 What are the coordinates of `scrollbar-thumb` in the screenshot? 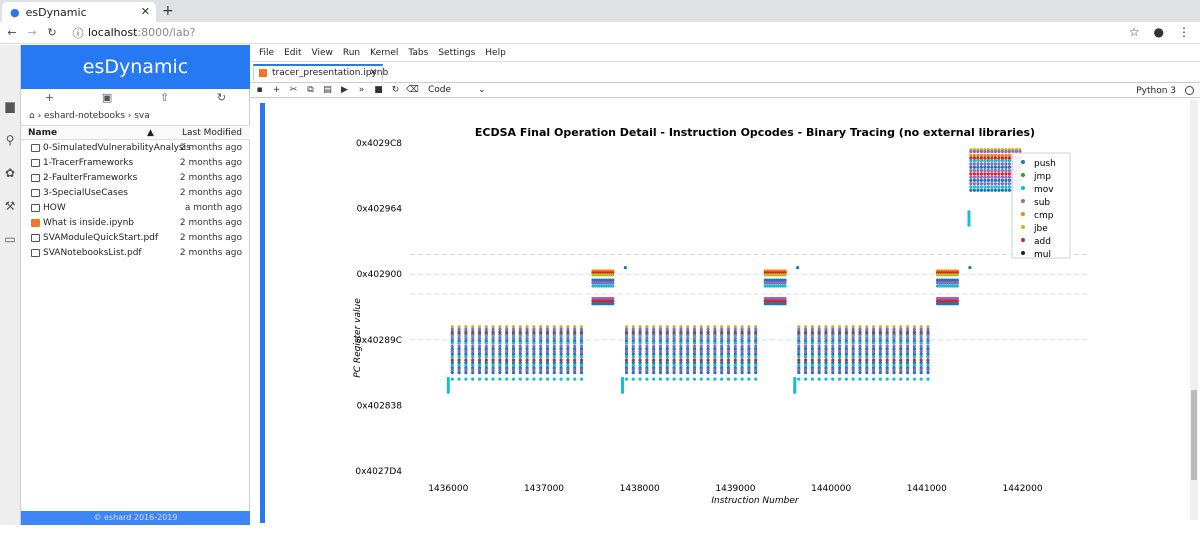 It's located at (1194, 435).